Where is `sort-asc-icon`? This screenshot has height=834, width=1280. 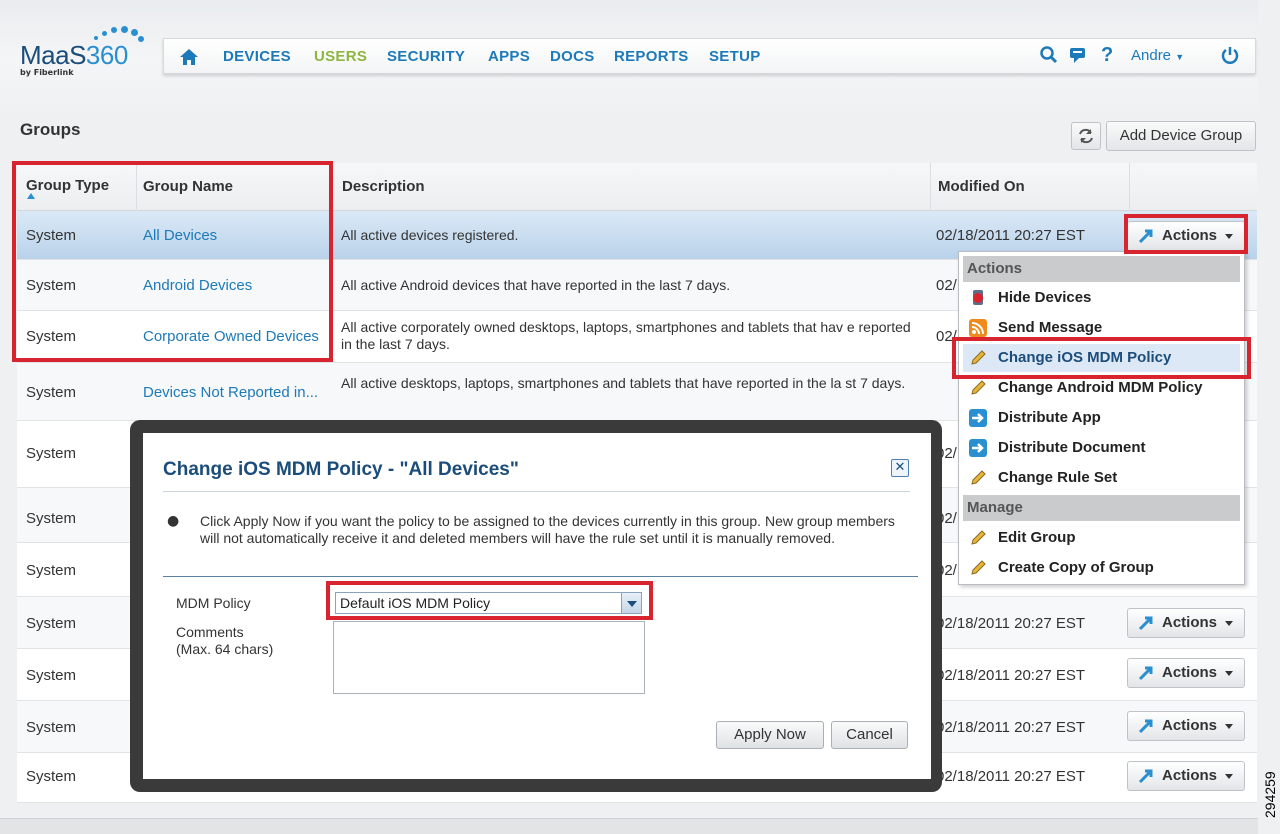
sort-asc-icon is located at coordinates (31, 196).